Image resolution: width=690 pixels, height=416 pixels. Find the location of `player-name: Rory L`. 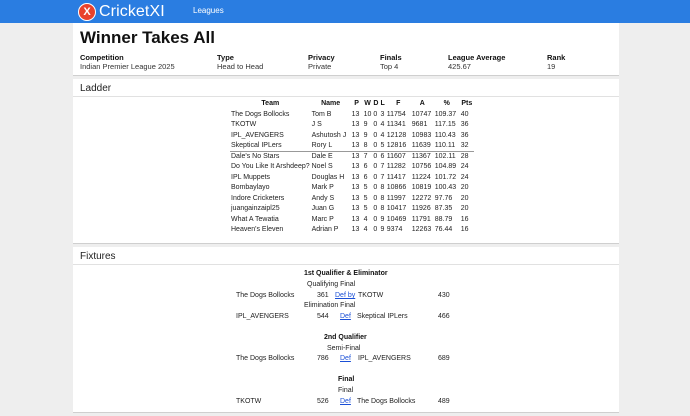

player-name: Rory L is located at coordinates (330, 146).